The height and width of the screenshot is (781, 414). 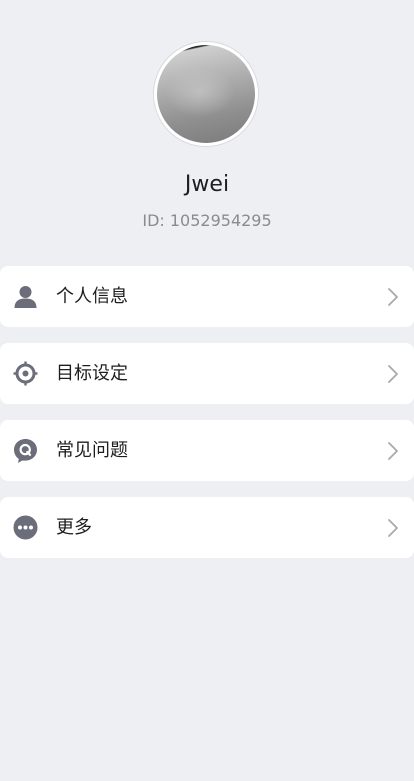 What do you see at coordinates (207, 450) in the screenshot?
I see `menu-item-faq: 常见问题` at bounding box center [207, 450].